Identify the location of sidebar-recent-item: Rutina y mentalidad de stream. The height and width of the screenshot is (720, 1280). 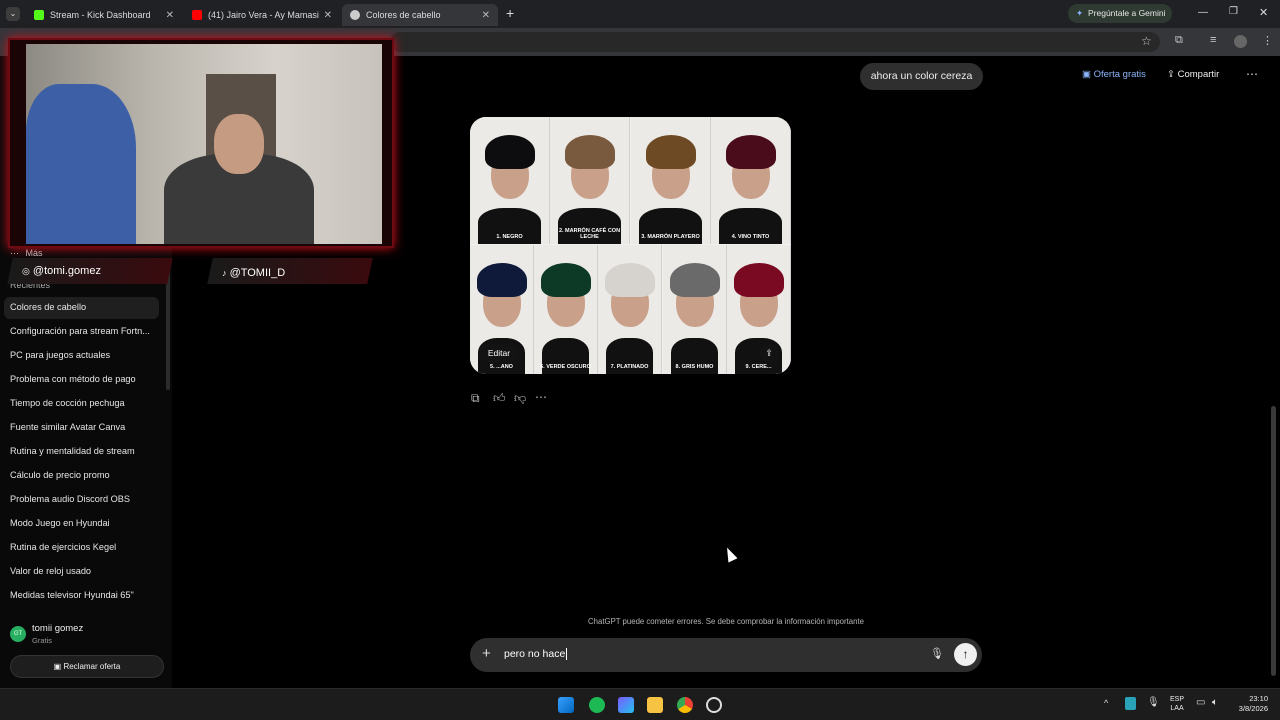
(72, 451).